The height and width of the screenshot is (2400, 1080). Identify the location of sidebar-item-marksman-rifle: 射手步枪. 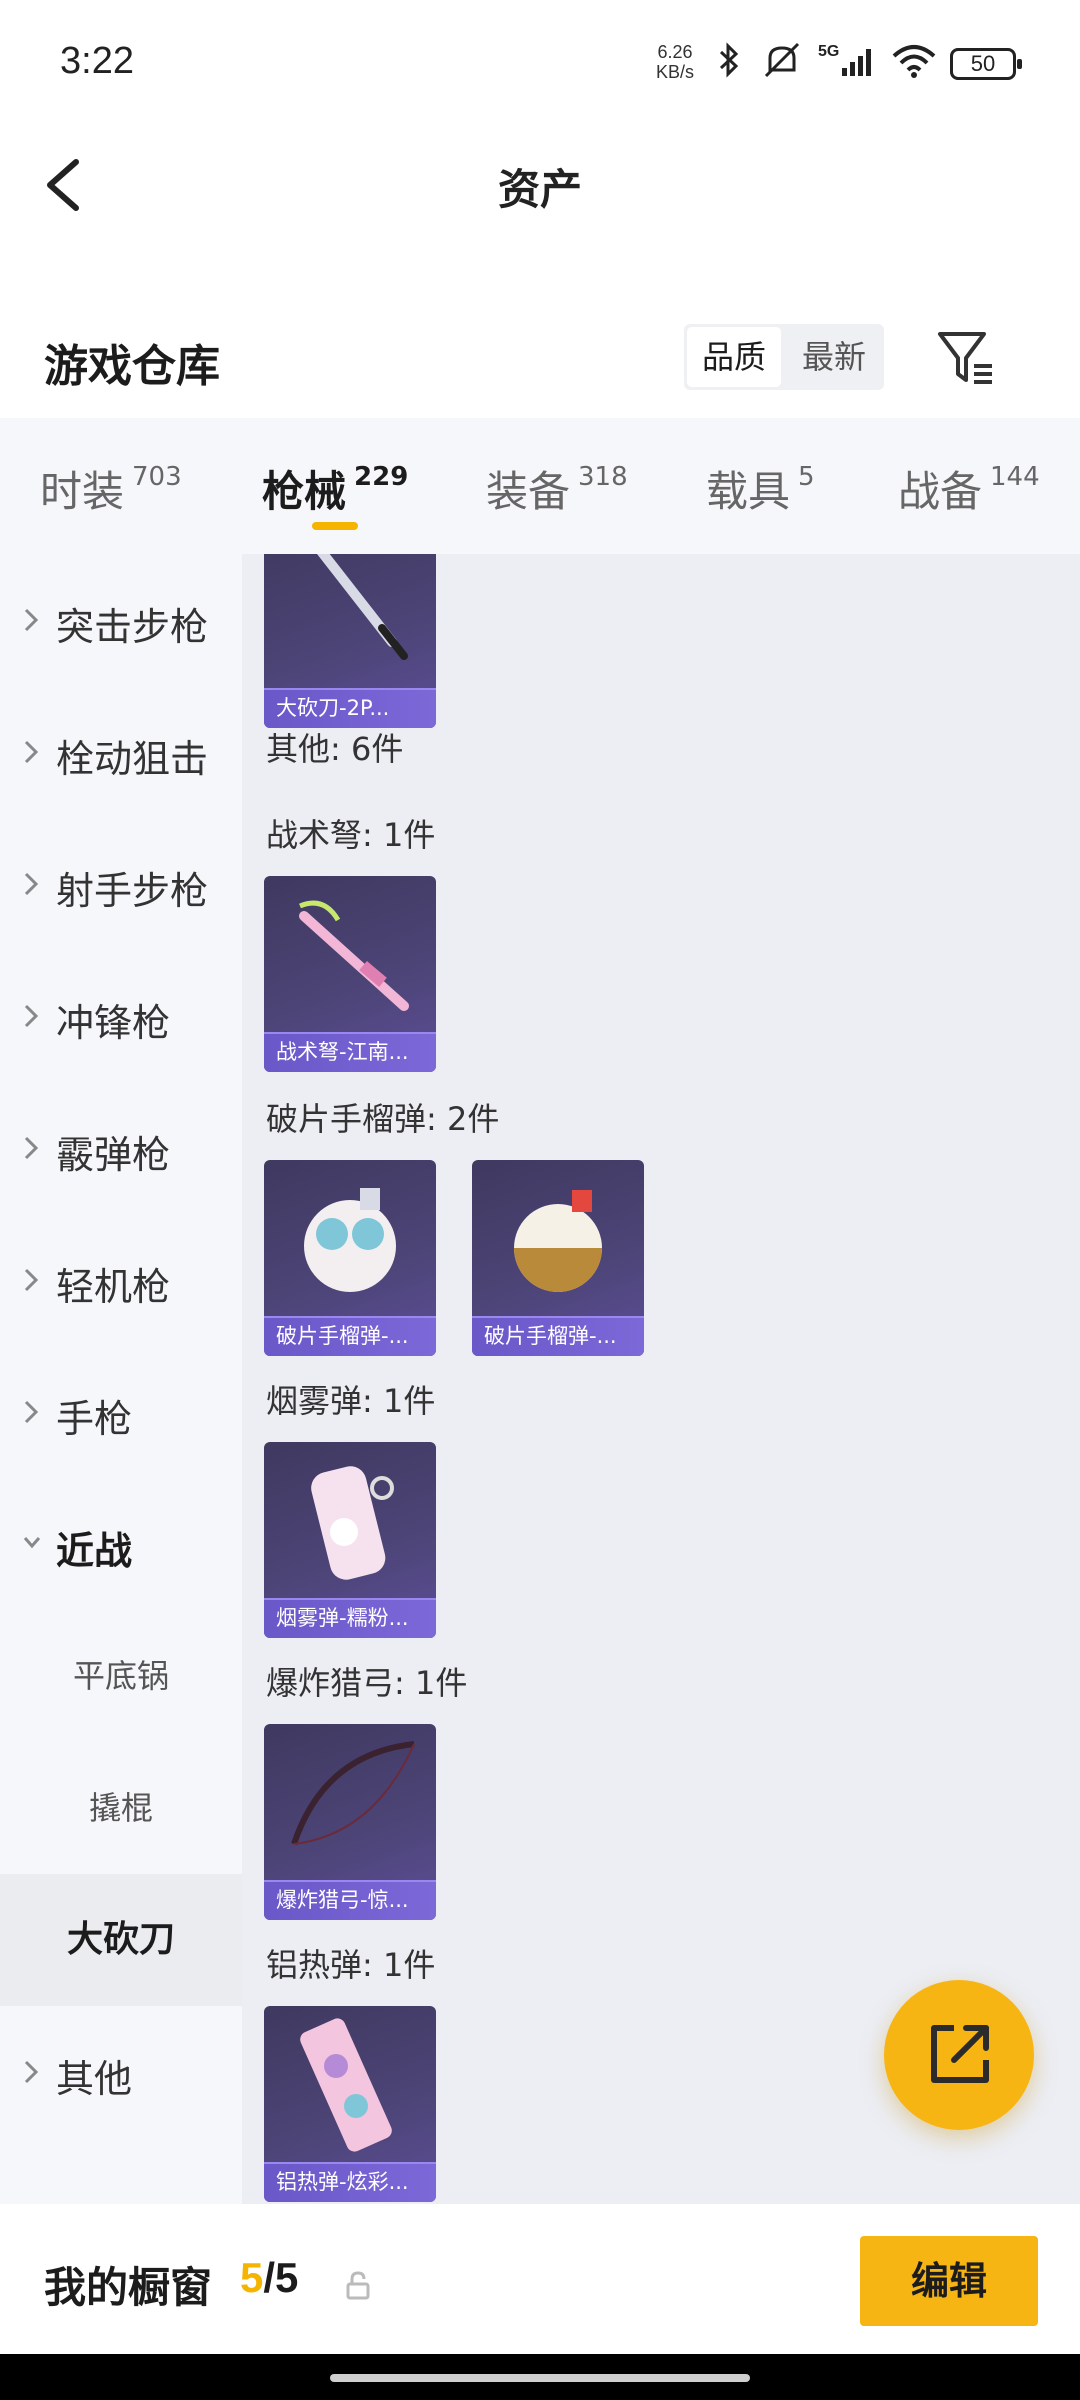
(121, 884).